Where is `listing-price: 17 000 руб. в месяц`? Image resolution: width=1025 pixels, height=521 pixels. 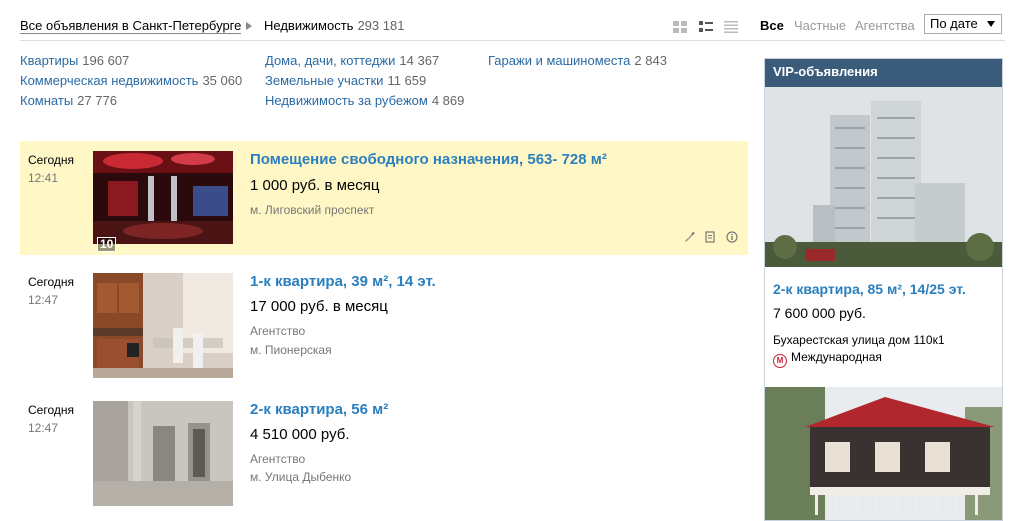 listing-price: 17 000 руб. в месяц is located at coordinates (319, 306).